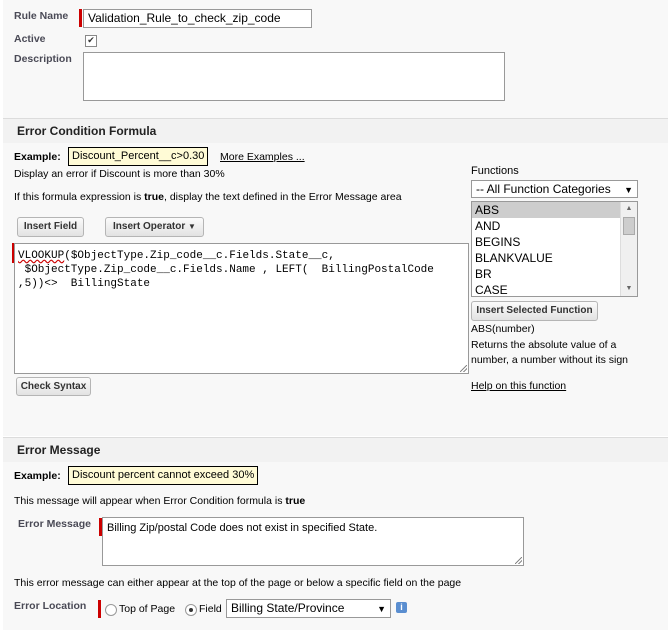 The height and width of the screenshot is (631, 669). Describe the element at coordinates (41, 16) in the screenshot. I see `rule-name-label: Rule Name` at that location.